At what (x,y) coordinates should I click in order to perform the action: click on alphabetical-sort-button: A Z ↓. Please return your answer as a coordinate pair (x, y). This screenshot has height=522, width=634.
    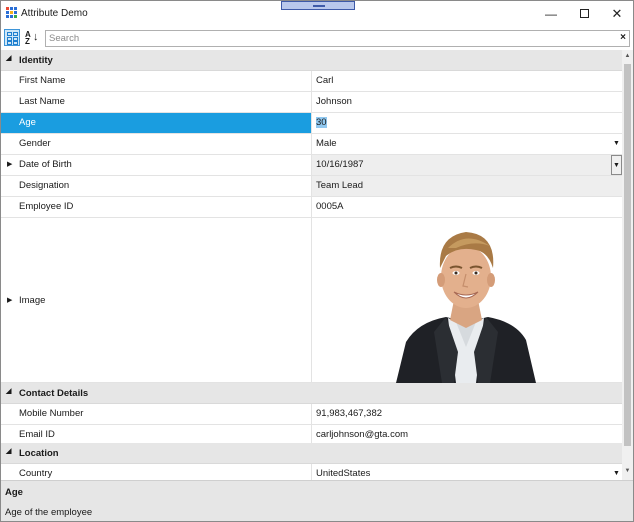
    Looking at the image, I should click on (31, 37).